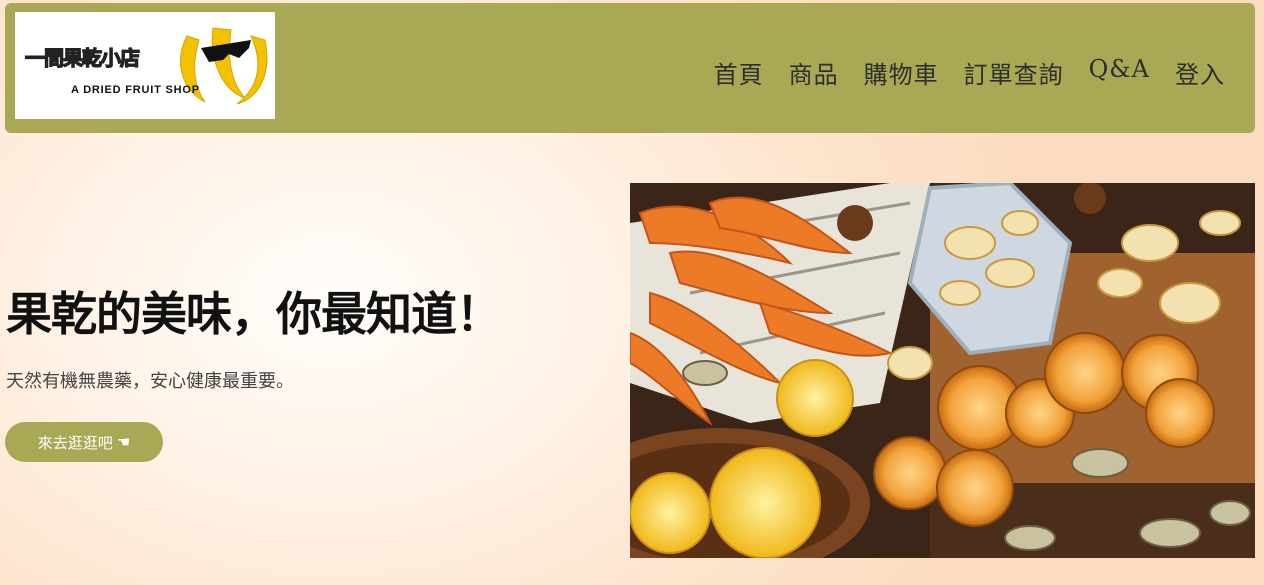 The width and height of the screenshot is (1264, 585). I want to click on hero-subtitle: 天然有機無農藥，安心健康最重要。, so click(150, 381).